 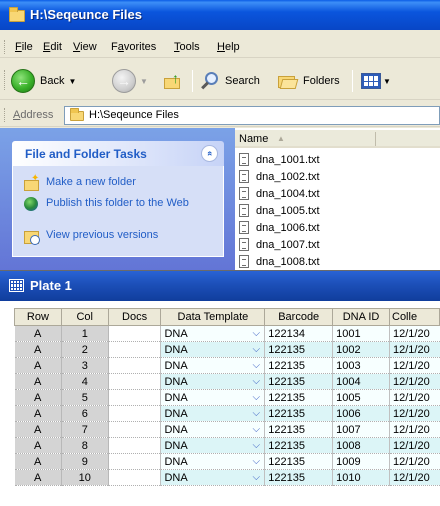 What do you see at coordinates (174, 81) in the screenshot?
I see `up-folder-button: ↑` at bounding box center [174, 81].